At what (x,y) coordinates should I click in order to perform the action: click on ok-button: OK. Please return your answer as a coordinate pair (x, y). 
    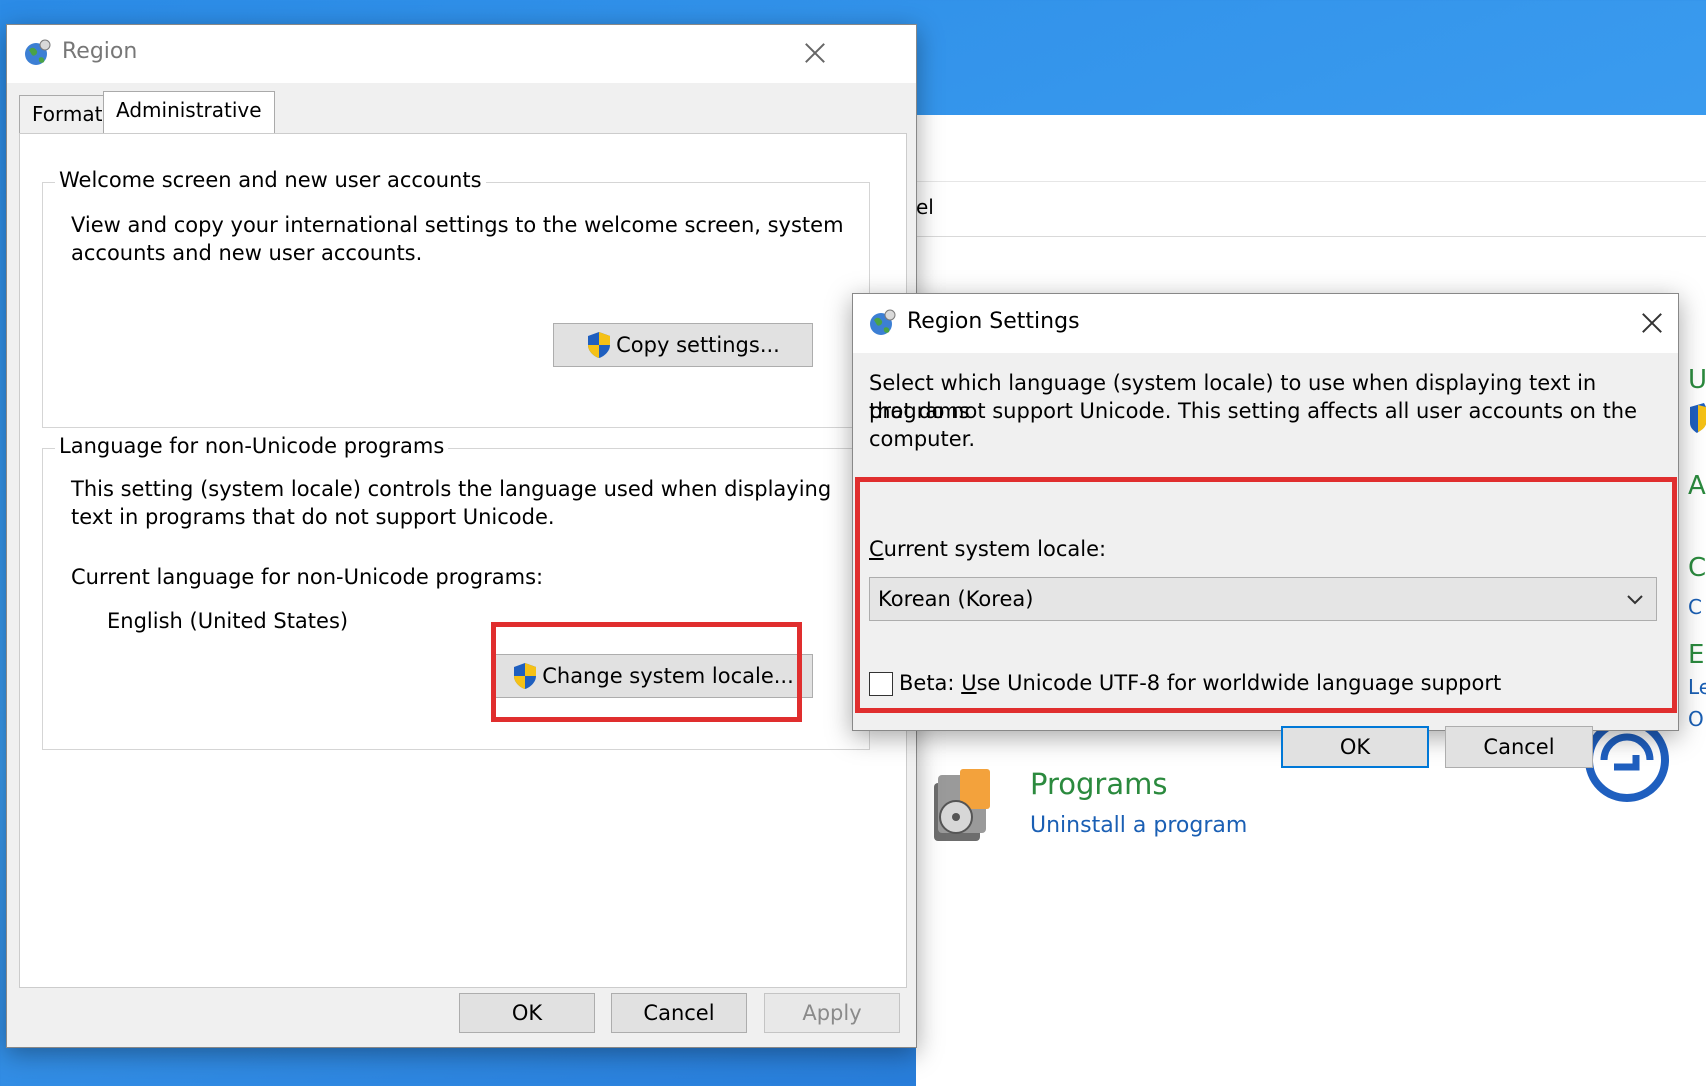
    Looking at the image, I should click on (527, 1013).